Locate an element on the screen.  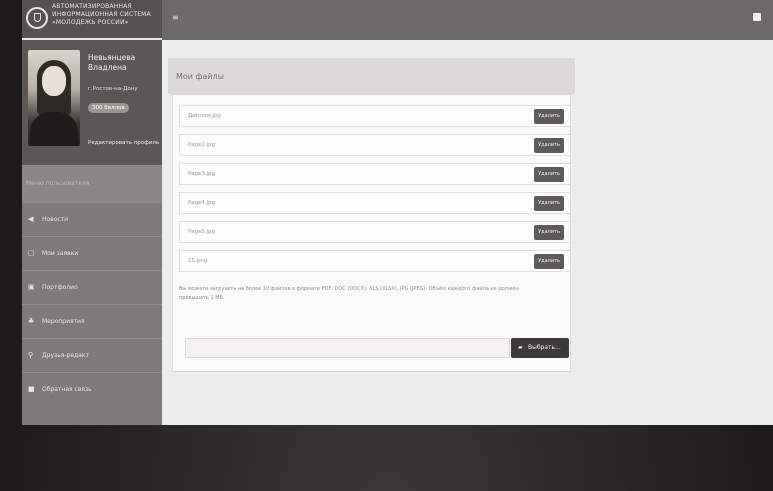
file-name: 15.png is located at coordinates (197, 261).